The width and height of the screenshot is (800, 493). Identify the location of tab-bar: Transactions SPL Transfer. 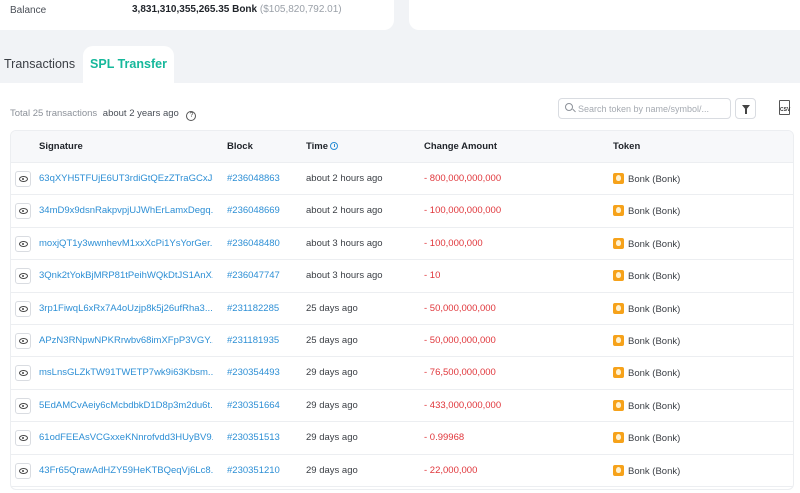
(400, 65).